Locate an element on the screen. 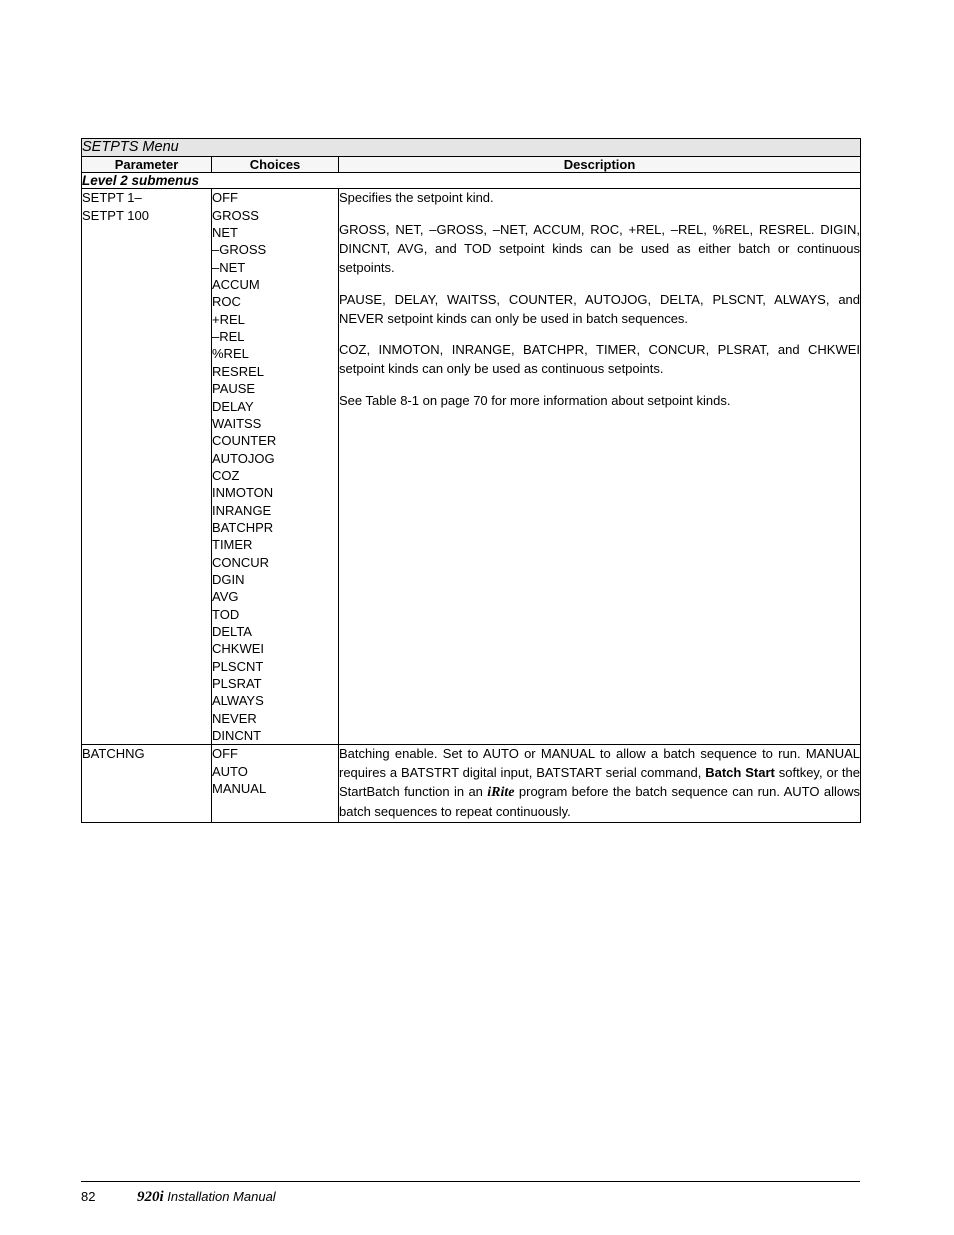 The width and height of the screenshot is (954, 1235). parameter-name-line: SETPT 100 is located at coordinates (115, 215).